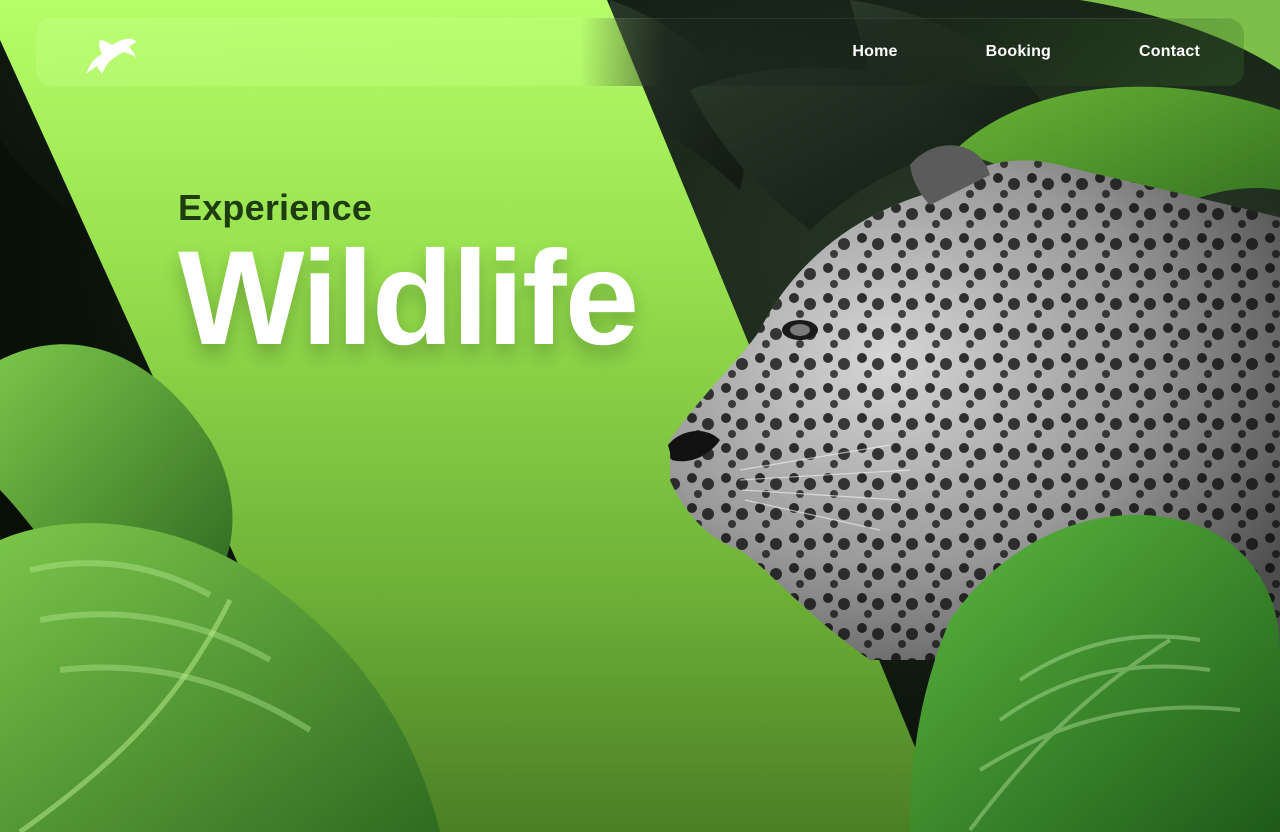 The image size is (1280, 832). I want to click on hero-title: Wildlife, so click(408, 298).